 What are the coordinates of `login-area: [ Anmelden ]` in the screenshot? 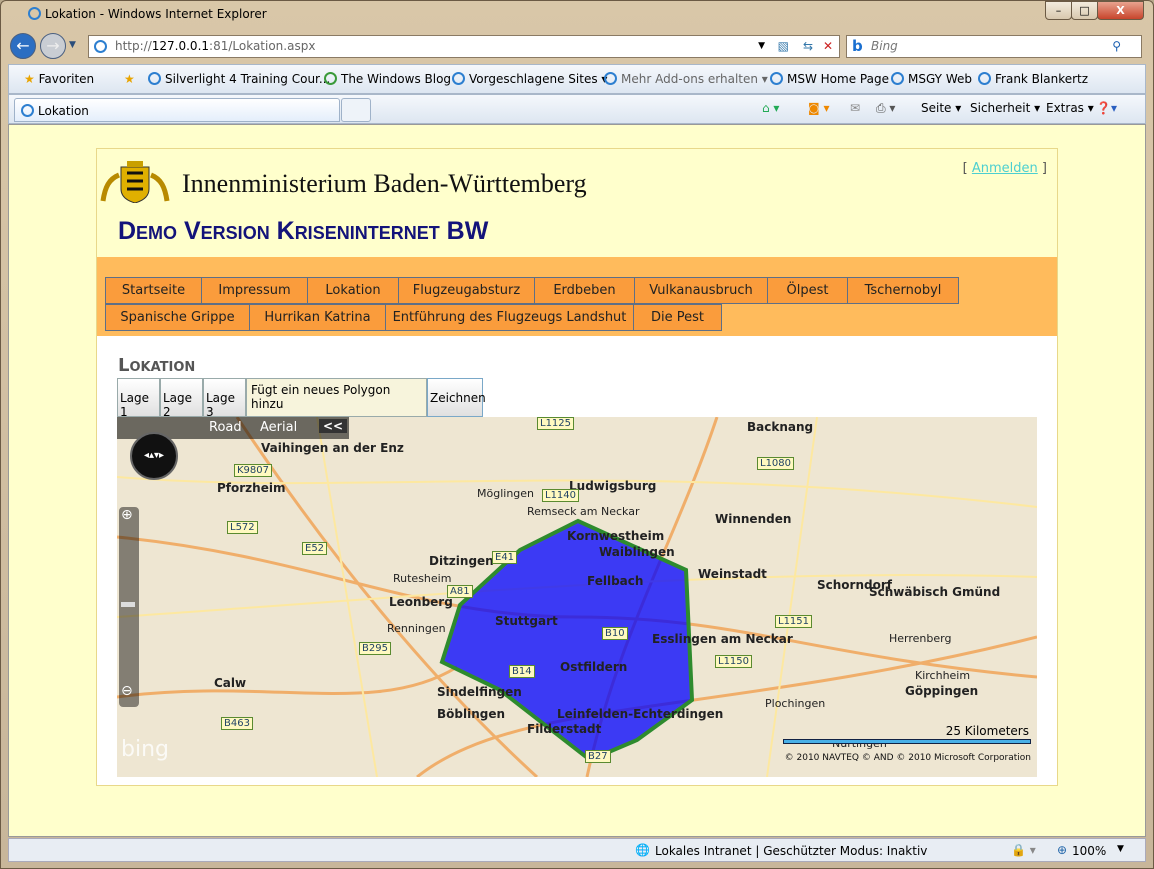 It's located at (1004, 168).